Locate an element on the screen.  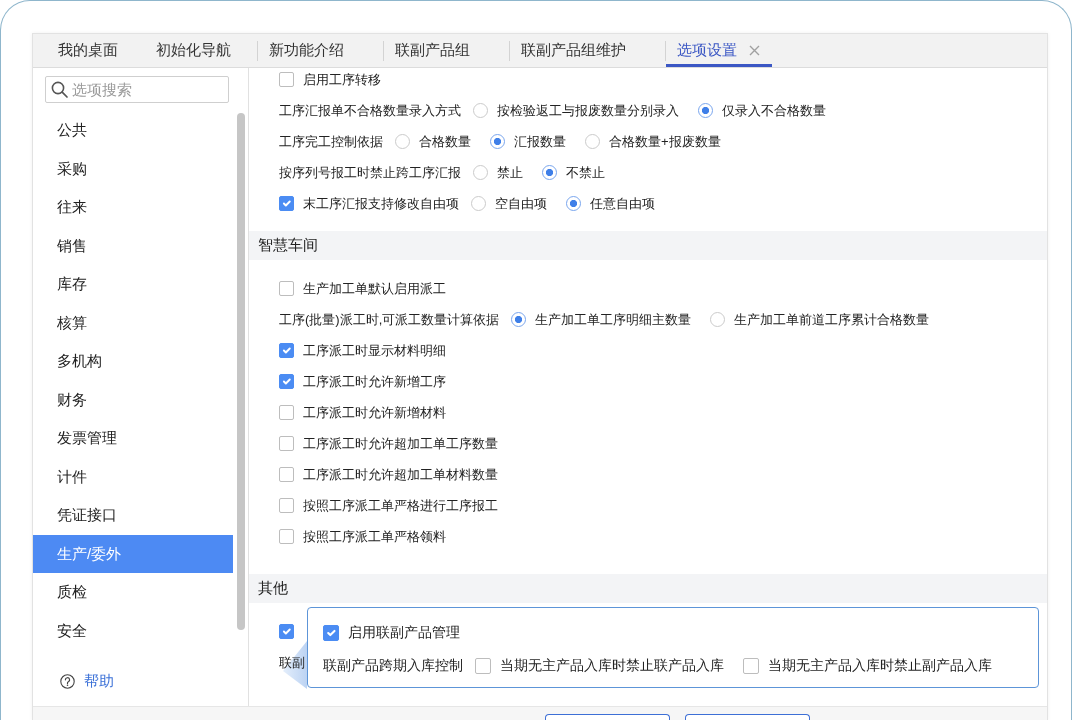
sidebar-item: 多机构 is located at coordinates (133, 361).